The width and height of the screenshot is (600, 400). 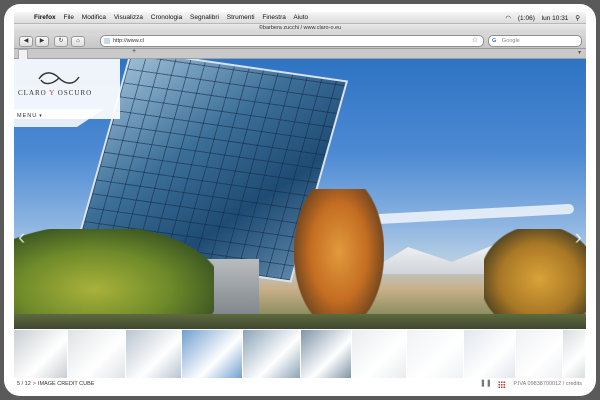 I want to click on logo-word-y: Y, so click(x=52, y=93).